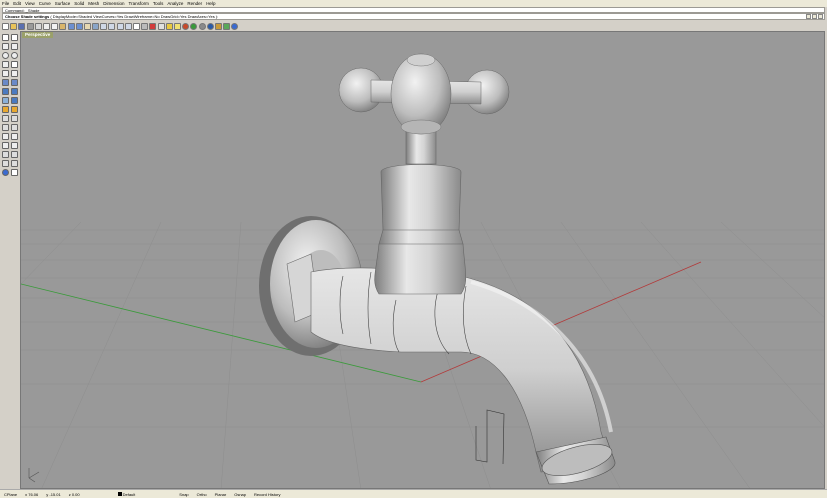 Image resolution: width=827 pixels, height=498 pixels. I want to click on fillet-icon, so click(14, 109).